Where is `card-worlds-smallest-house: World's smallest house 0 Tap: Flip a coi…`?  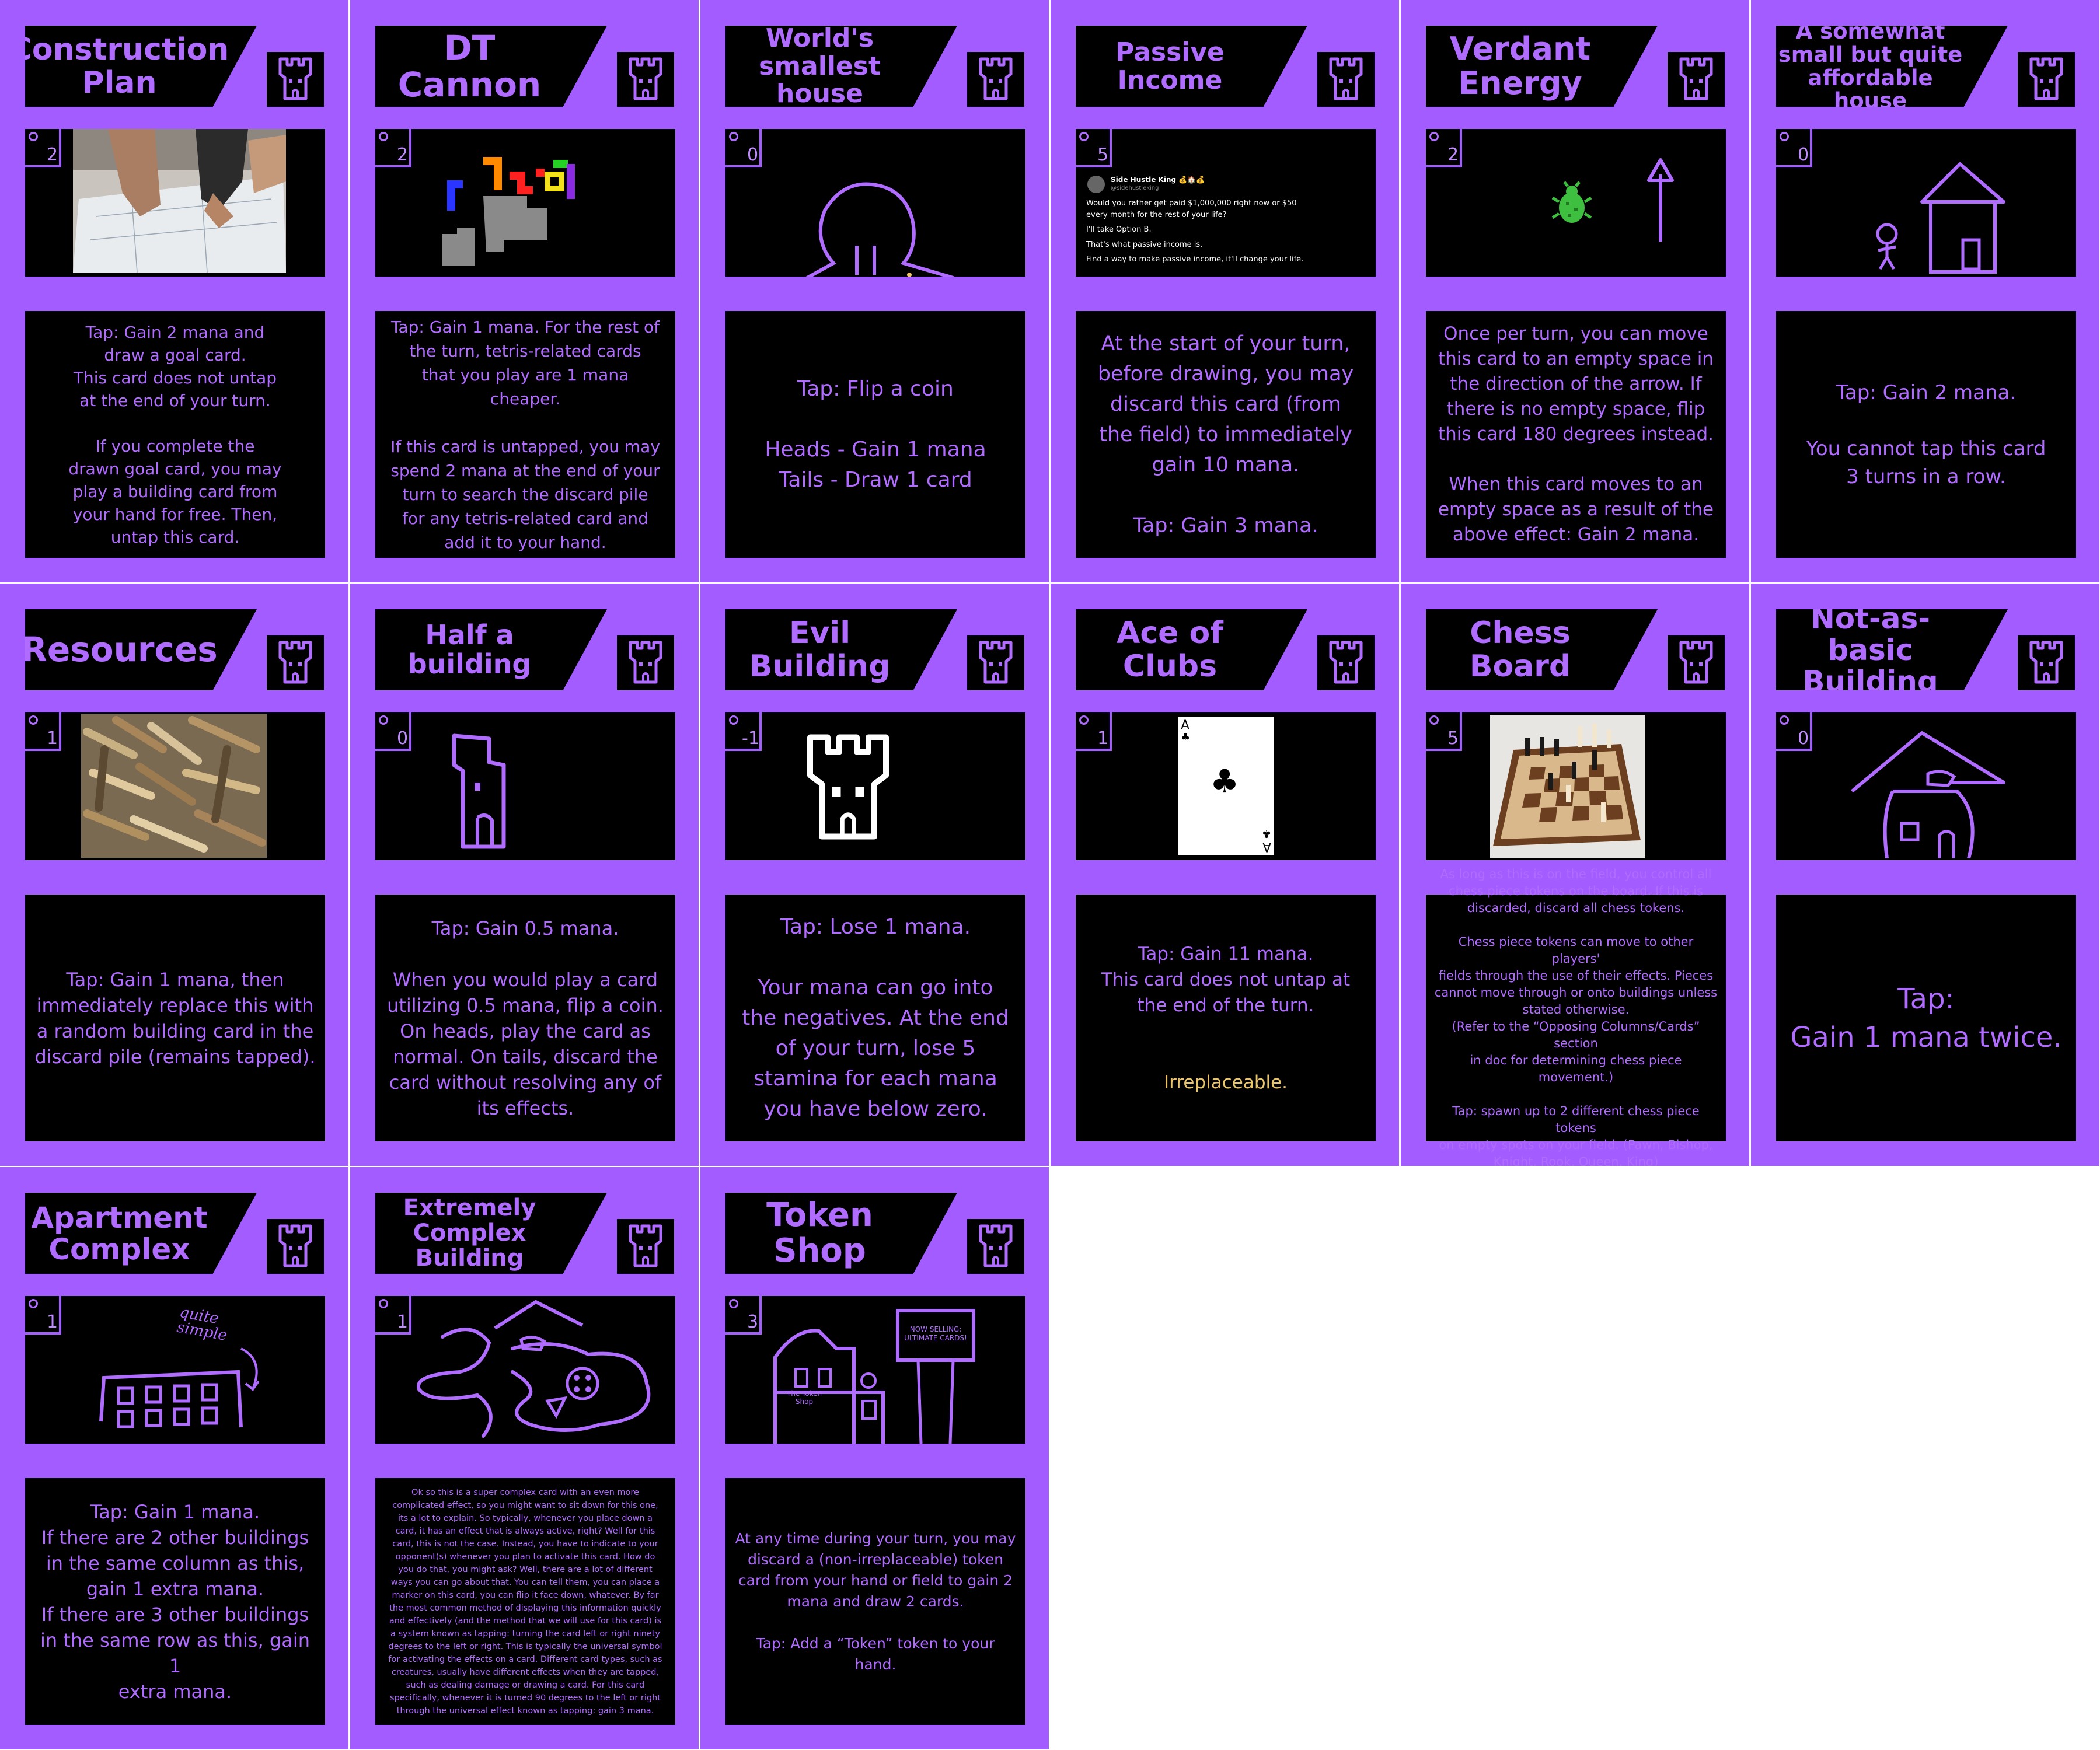 card-worlds-smallest-house: World's smallest house 0 Tap: Flip a coi… is located at coordinates (874, 291).